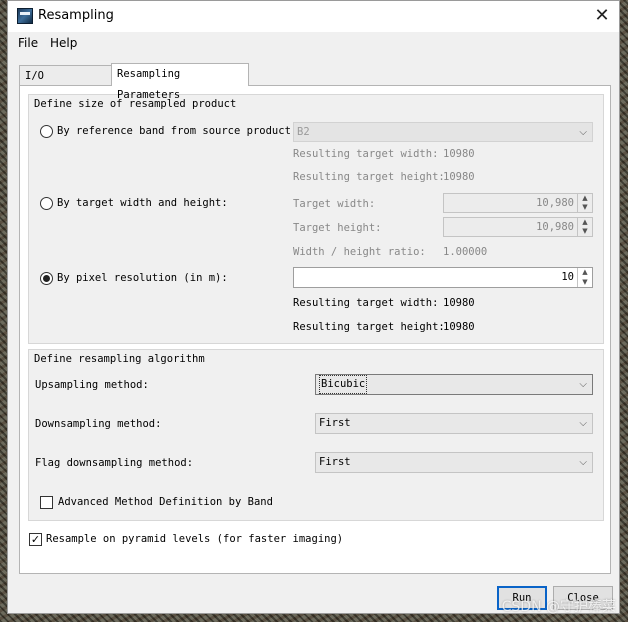 This screenshot has height=622, width=628. Describe the element at coordinates (335, 423) in the screenshot. I see `downsampling-value: First` at that location.